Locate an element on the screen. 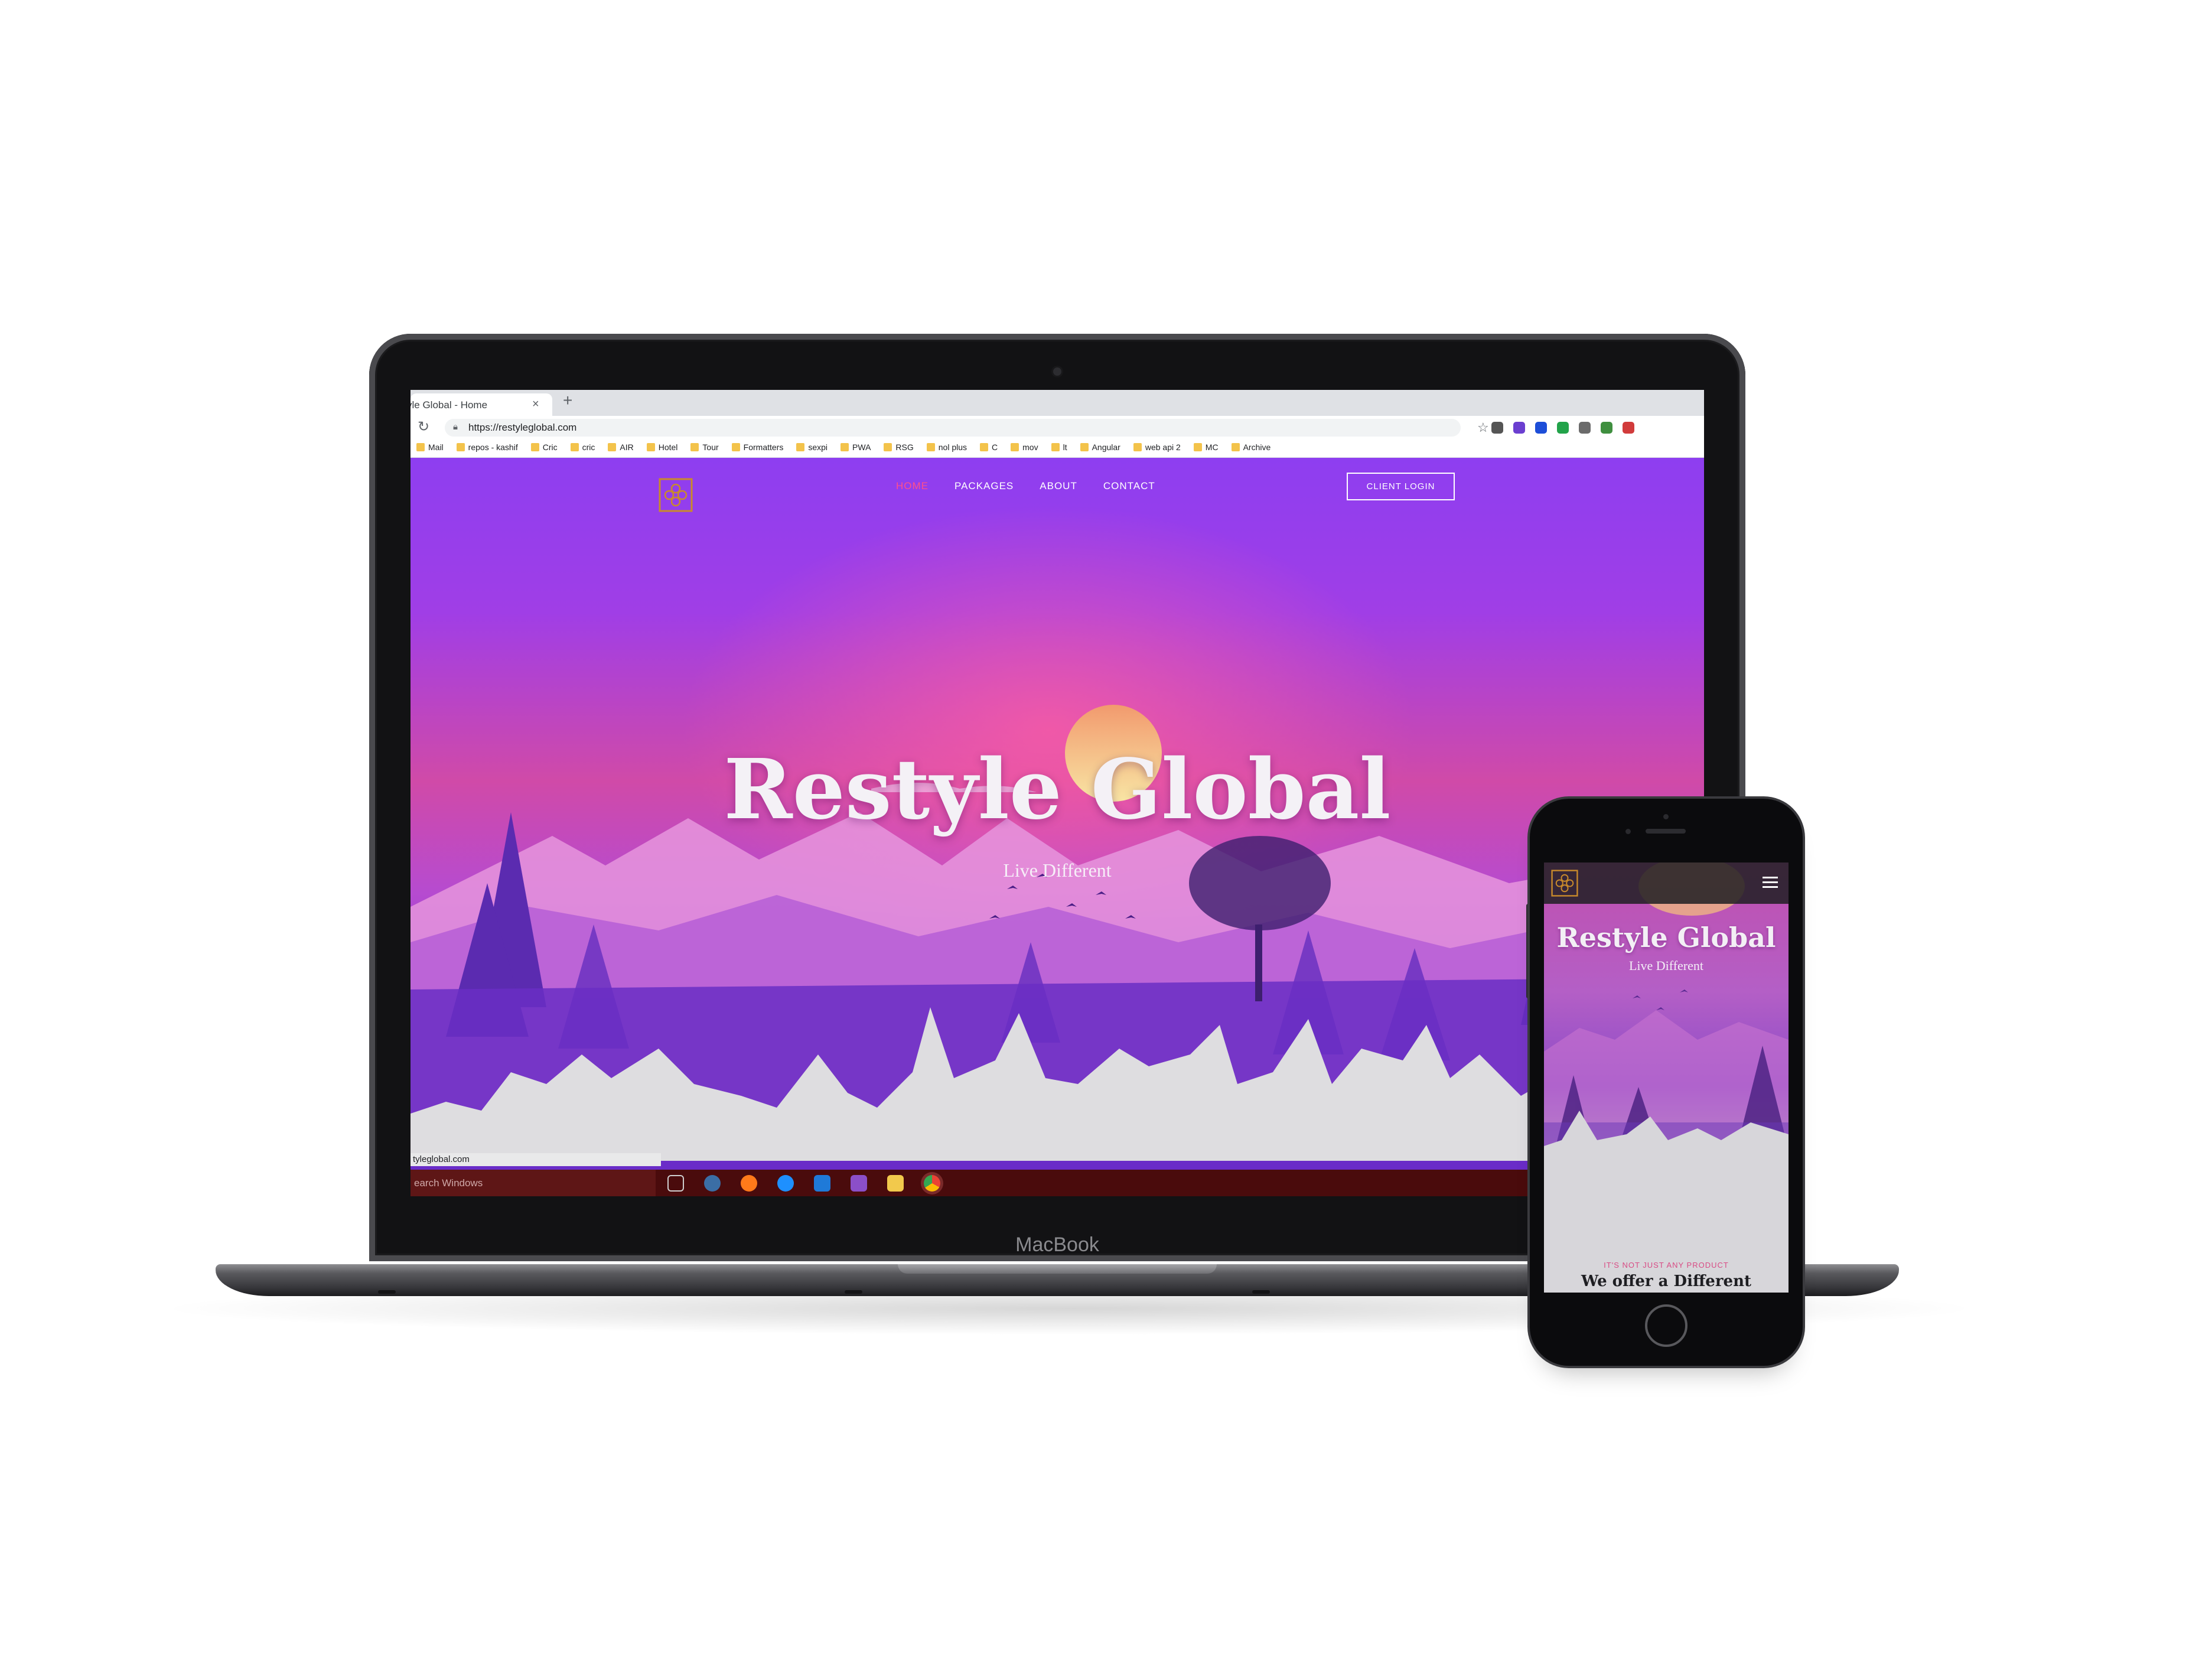 This screenshot has height=1660, width=2212. bookmark-label: repos - kashif is located at coordinates (493, 447).